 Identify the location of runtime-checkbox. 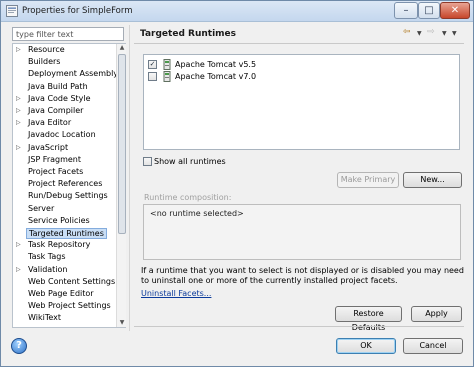
(152, 76).